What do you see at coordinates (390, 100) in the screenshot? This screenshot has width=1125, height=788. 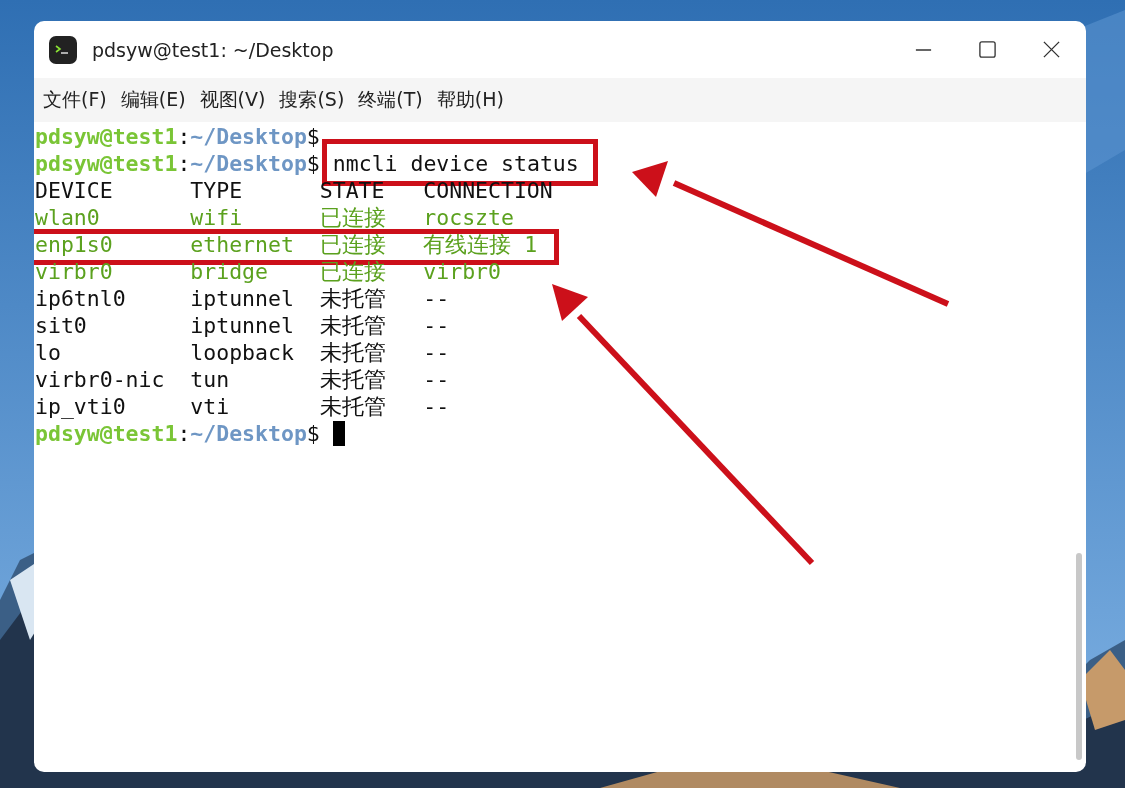 I see `menu-item: 终端(T)` at bounding box center [390, 100].